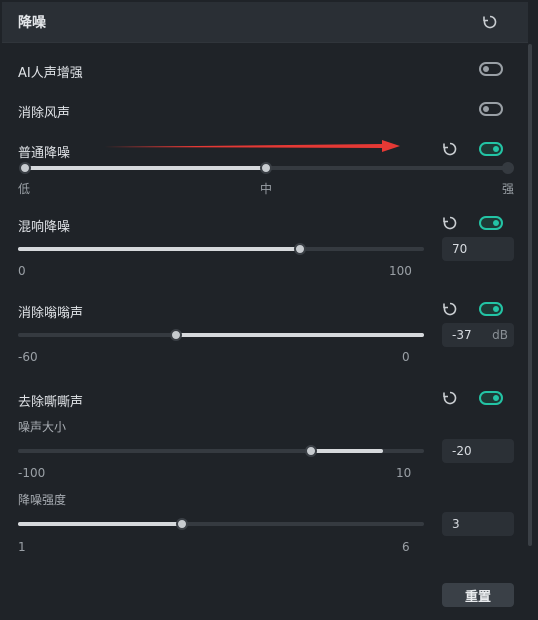 This screenshot has height=620, width=538. What do you see at coordinates (22, 271) in the screenshot?
I see `reverb-min-label: 0` at bounding box center [22, 271].